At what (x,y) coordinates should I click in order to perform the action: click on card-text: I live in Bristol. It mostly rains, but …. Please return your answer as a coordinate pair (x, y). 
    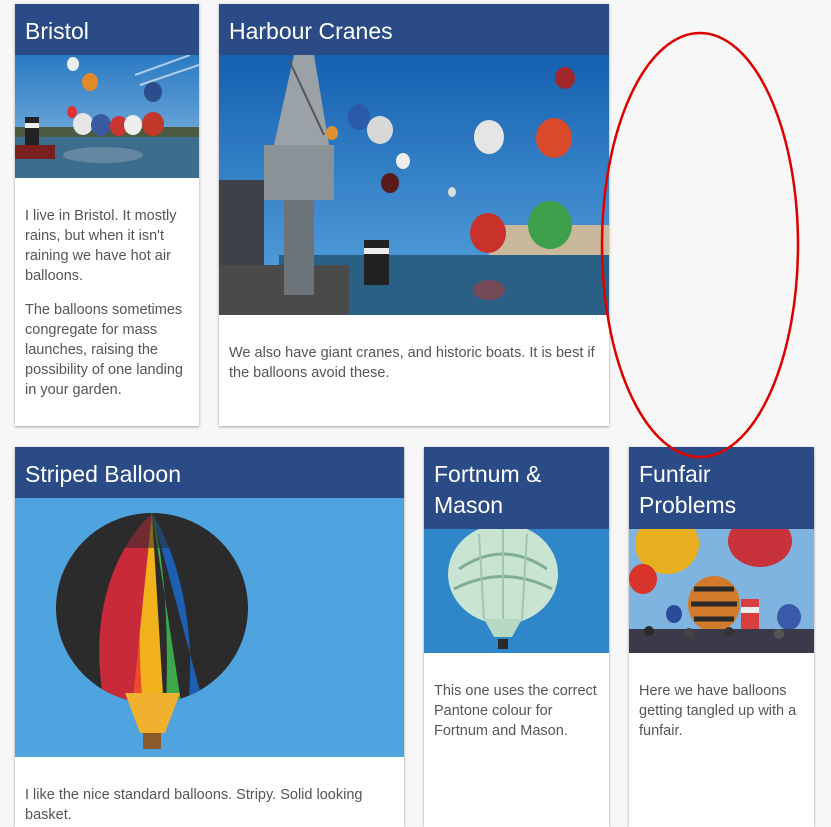
    Looking at the image, I should click on (101, 246).